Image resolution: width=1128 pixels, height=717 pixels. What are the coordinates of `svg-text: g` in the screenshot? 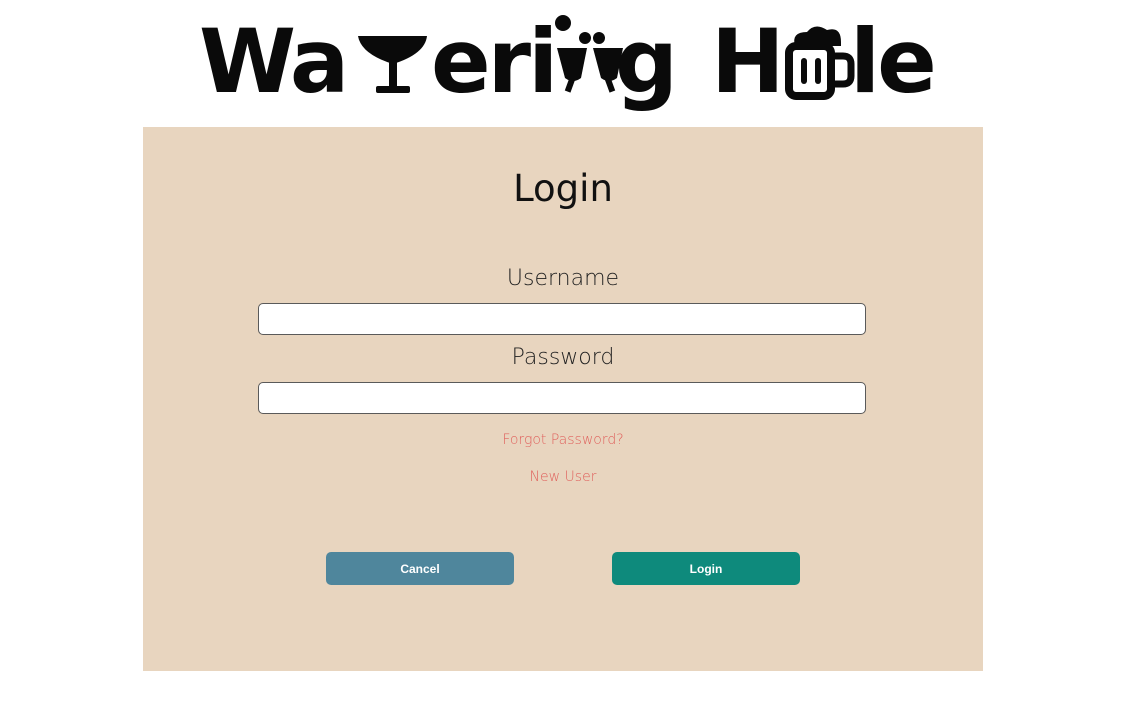 It's located at (646, 61).